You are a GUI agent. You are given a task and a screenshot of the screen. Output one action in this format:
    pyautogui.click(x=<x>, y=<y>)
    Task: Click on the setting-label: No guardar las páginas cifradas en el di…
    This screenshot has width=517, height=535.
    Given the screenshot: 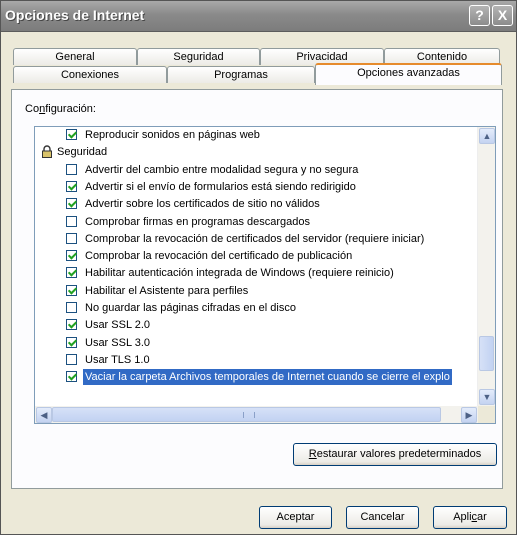 What is the action you would take?
    pyautogui.click(x=190, y=308)
    